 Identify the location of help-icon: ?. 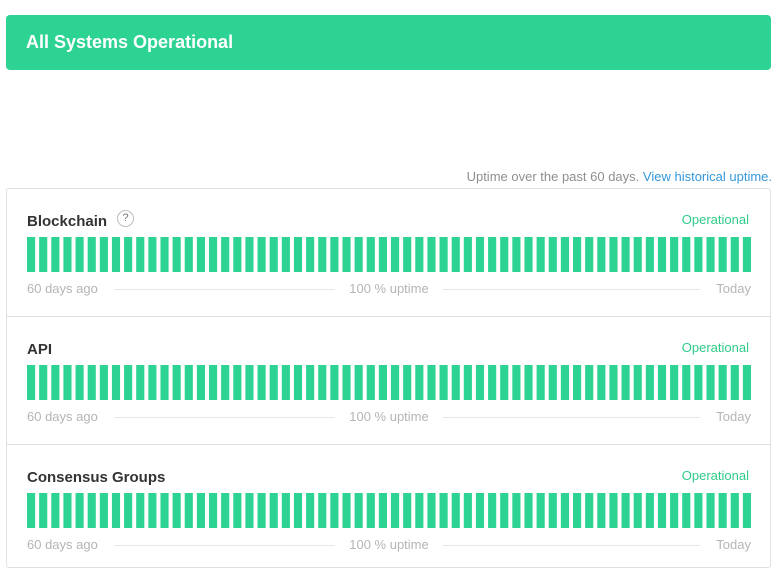
(125, 218).